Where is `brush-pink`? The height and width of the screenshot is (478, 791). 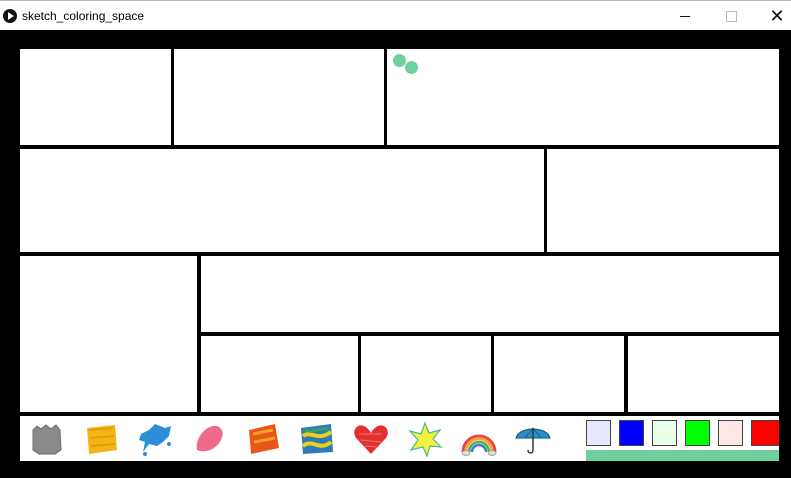
brush-pink is located at coordinates (209, 439).